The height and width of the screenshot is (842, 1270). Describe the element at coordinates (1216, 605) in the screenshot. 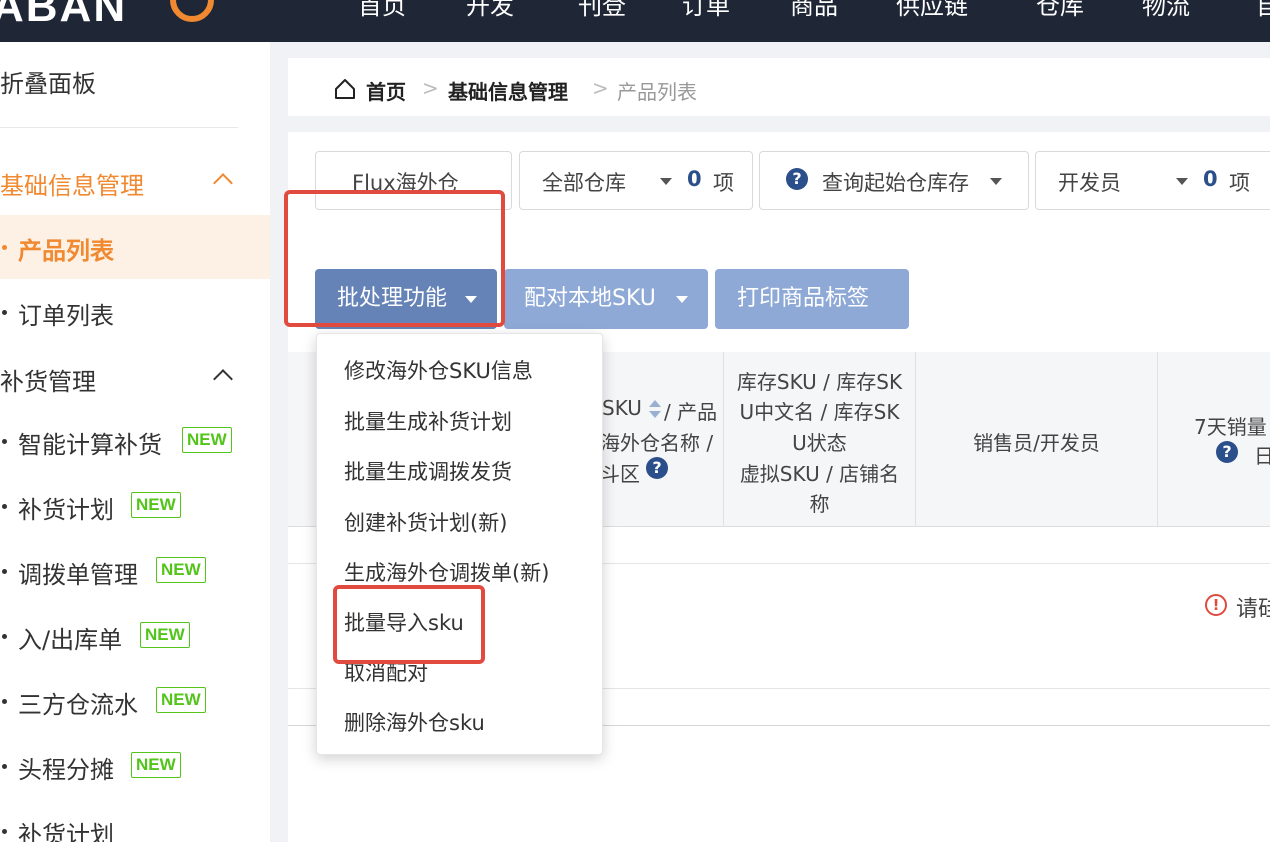

I see `warning-icon: !` at that location.